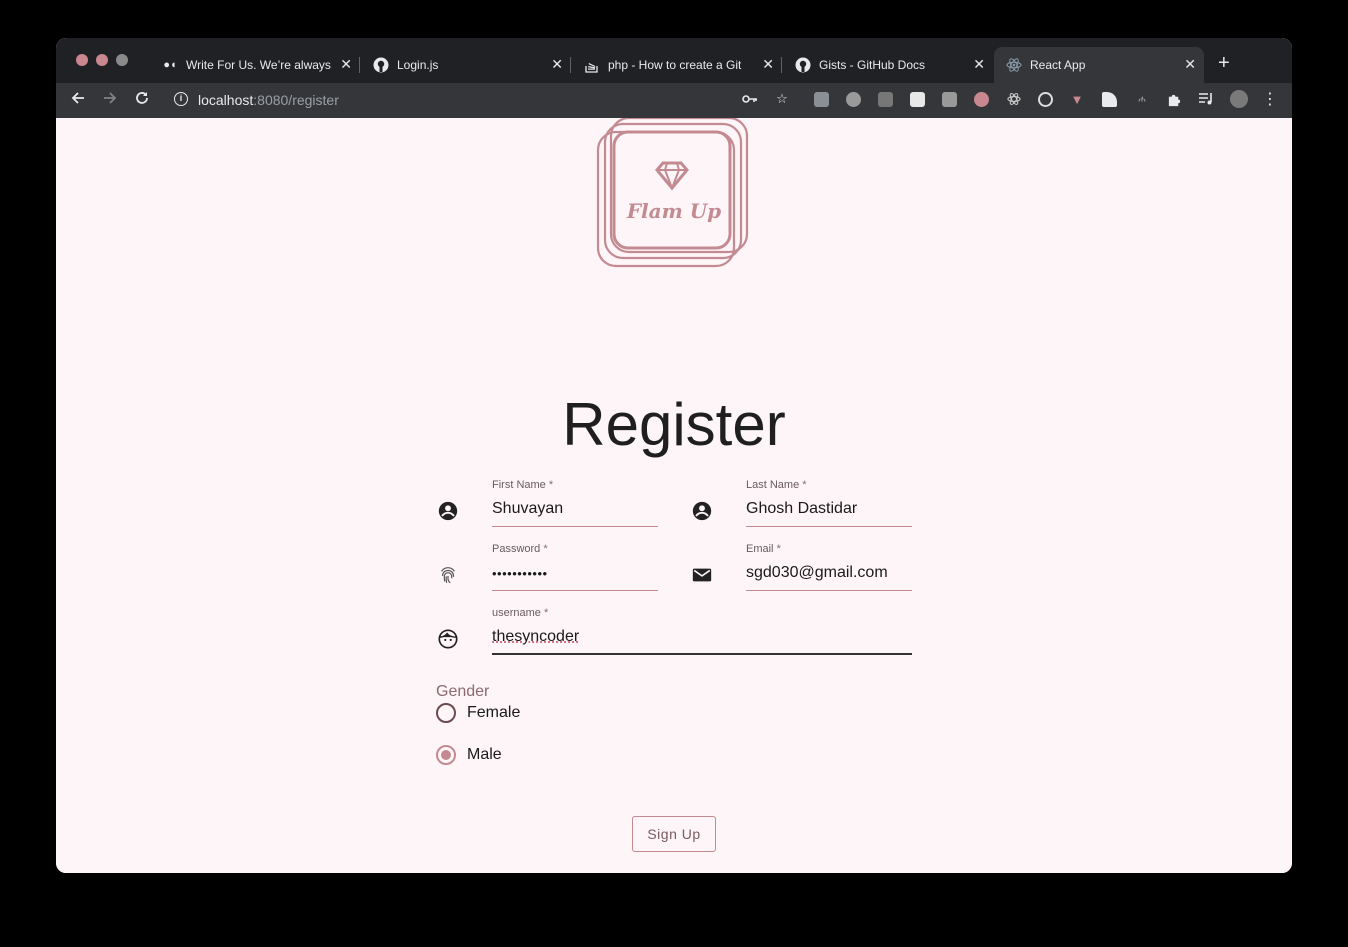 Image resolution: width=1348 pixels, height=947 pixels. What do you see at coordinates (888, 65) in the screenshot?
I see `tab-gists: Gists - GitHub Docs ✕` at bounding box center [888, 65].